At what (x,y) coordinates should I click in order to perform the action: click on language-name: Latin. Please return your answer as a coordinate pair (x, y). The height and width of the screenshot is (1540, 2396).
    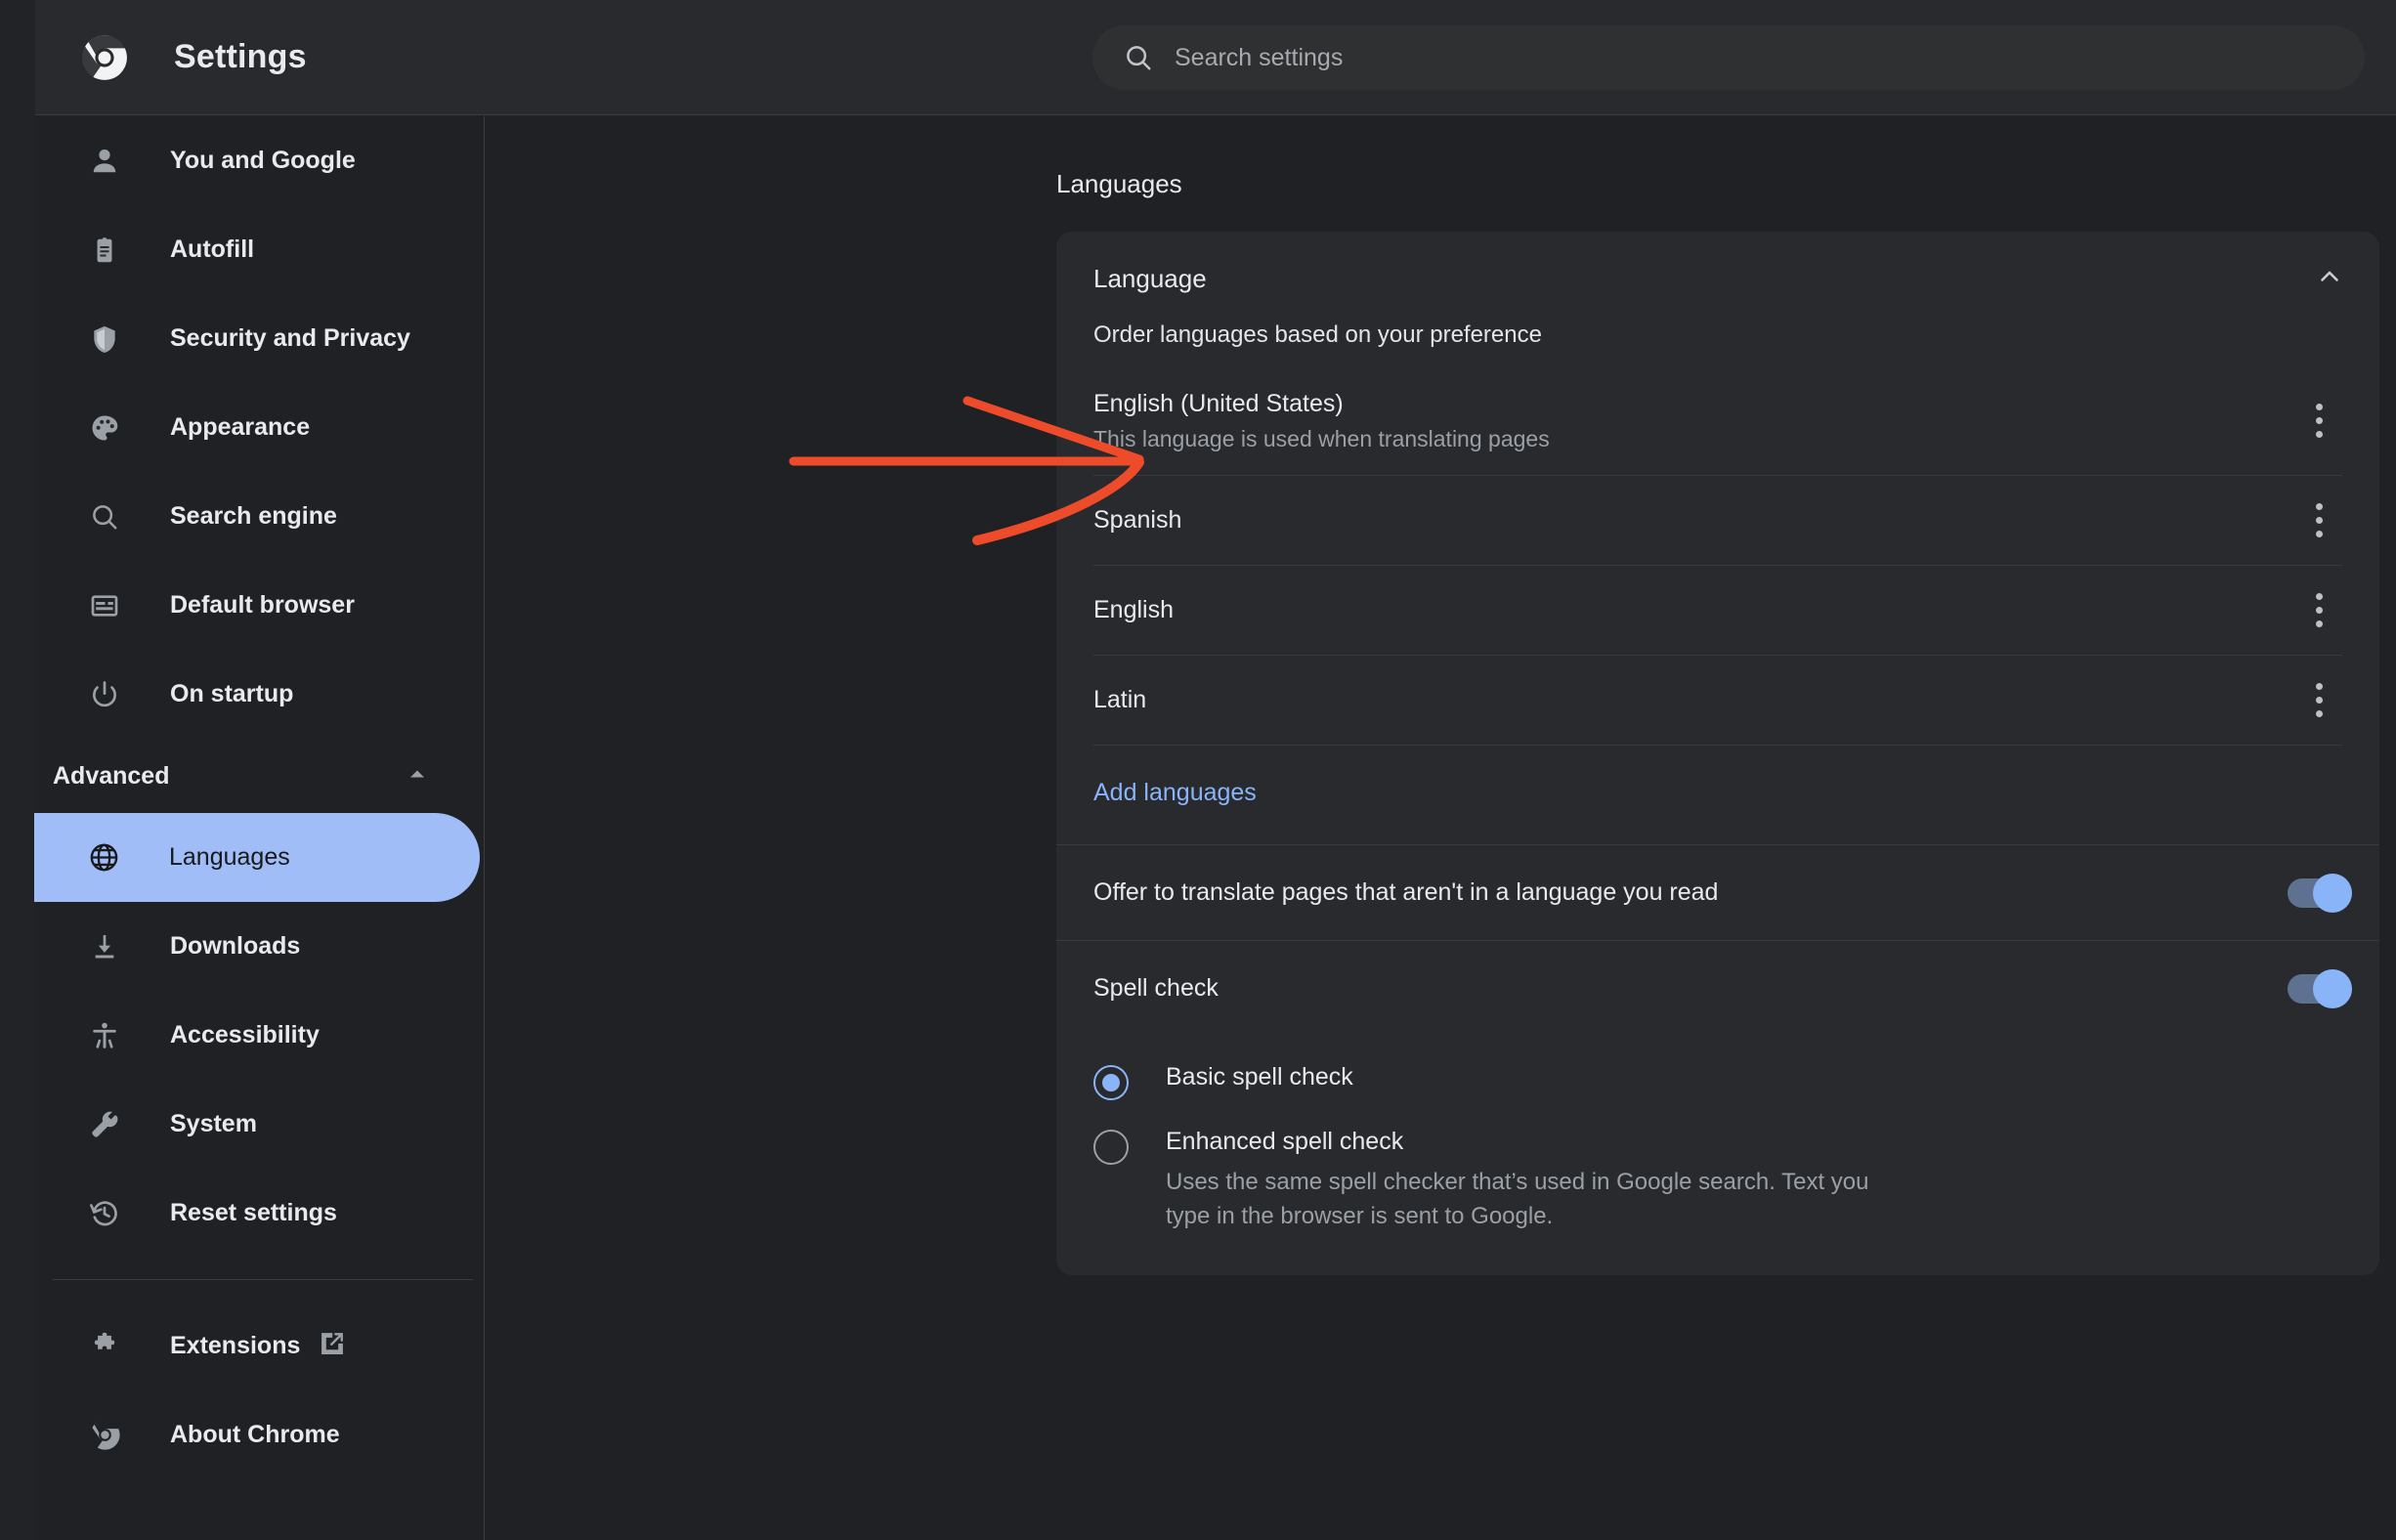
    Looking at the image, I should click on (1120, 699).